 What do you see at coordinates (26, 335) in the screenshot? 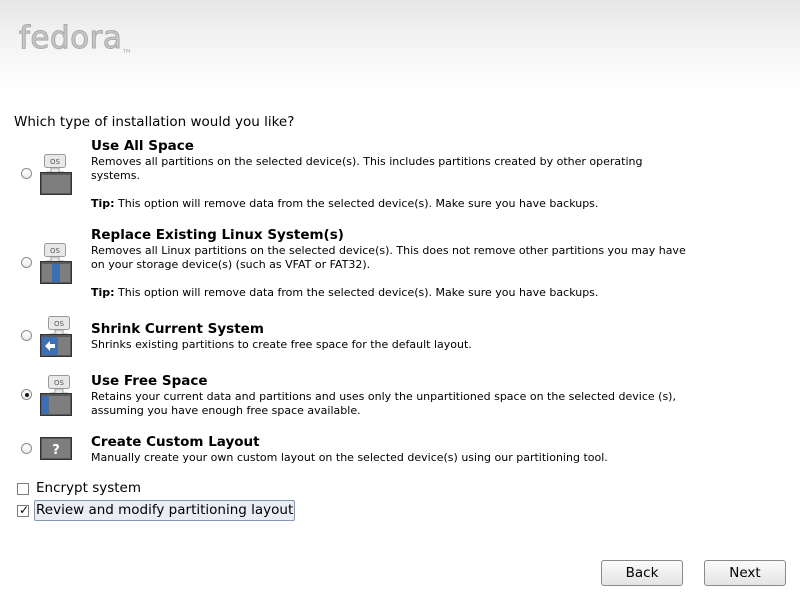
I see `radio-shrink-current` at bounding box center [26, 335].